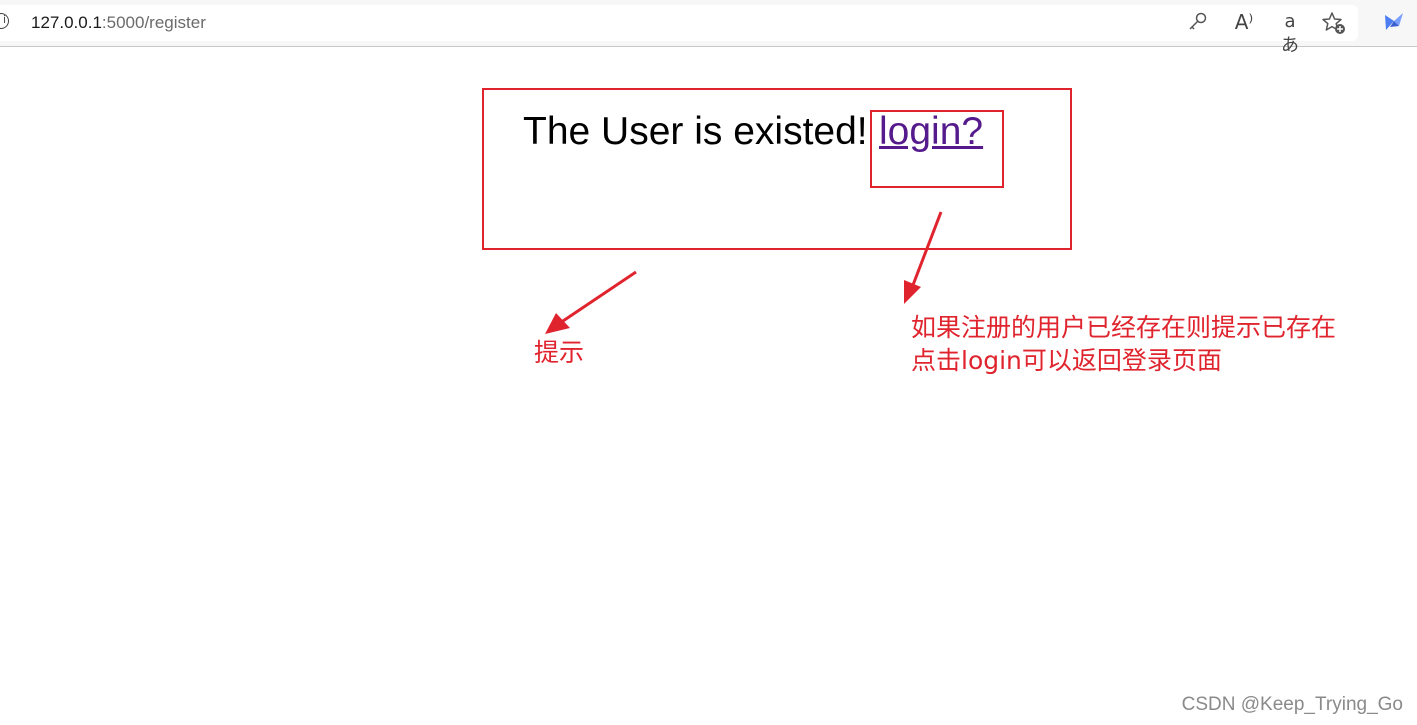 The image size is (1417, 725). What do you see at coordinates (1292, 704) in the screenshot?
I see `csdn-watermark: CSDN @Keep_Trying_Go` at bounding box center [1292, 704].